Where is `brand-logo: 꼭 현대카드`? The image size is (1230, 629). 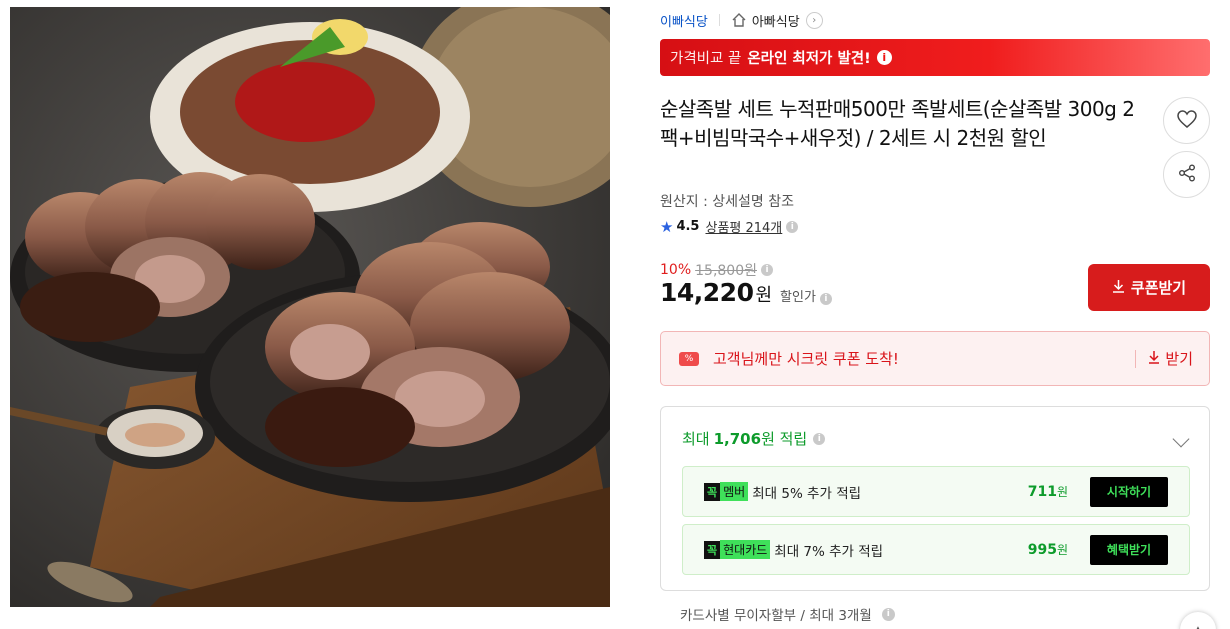
brand-logo: 꼭 현대카드 is located at coordinates (737, 549).